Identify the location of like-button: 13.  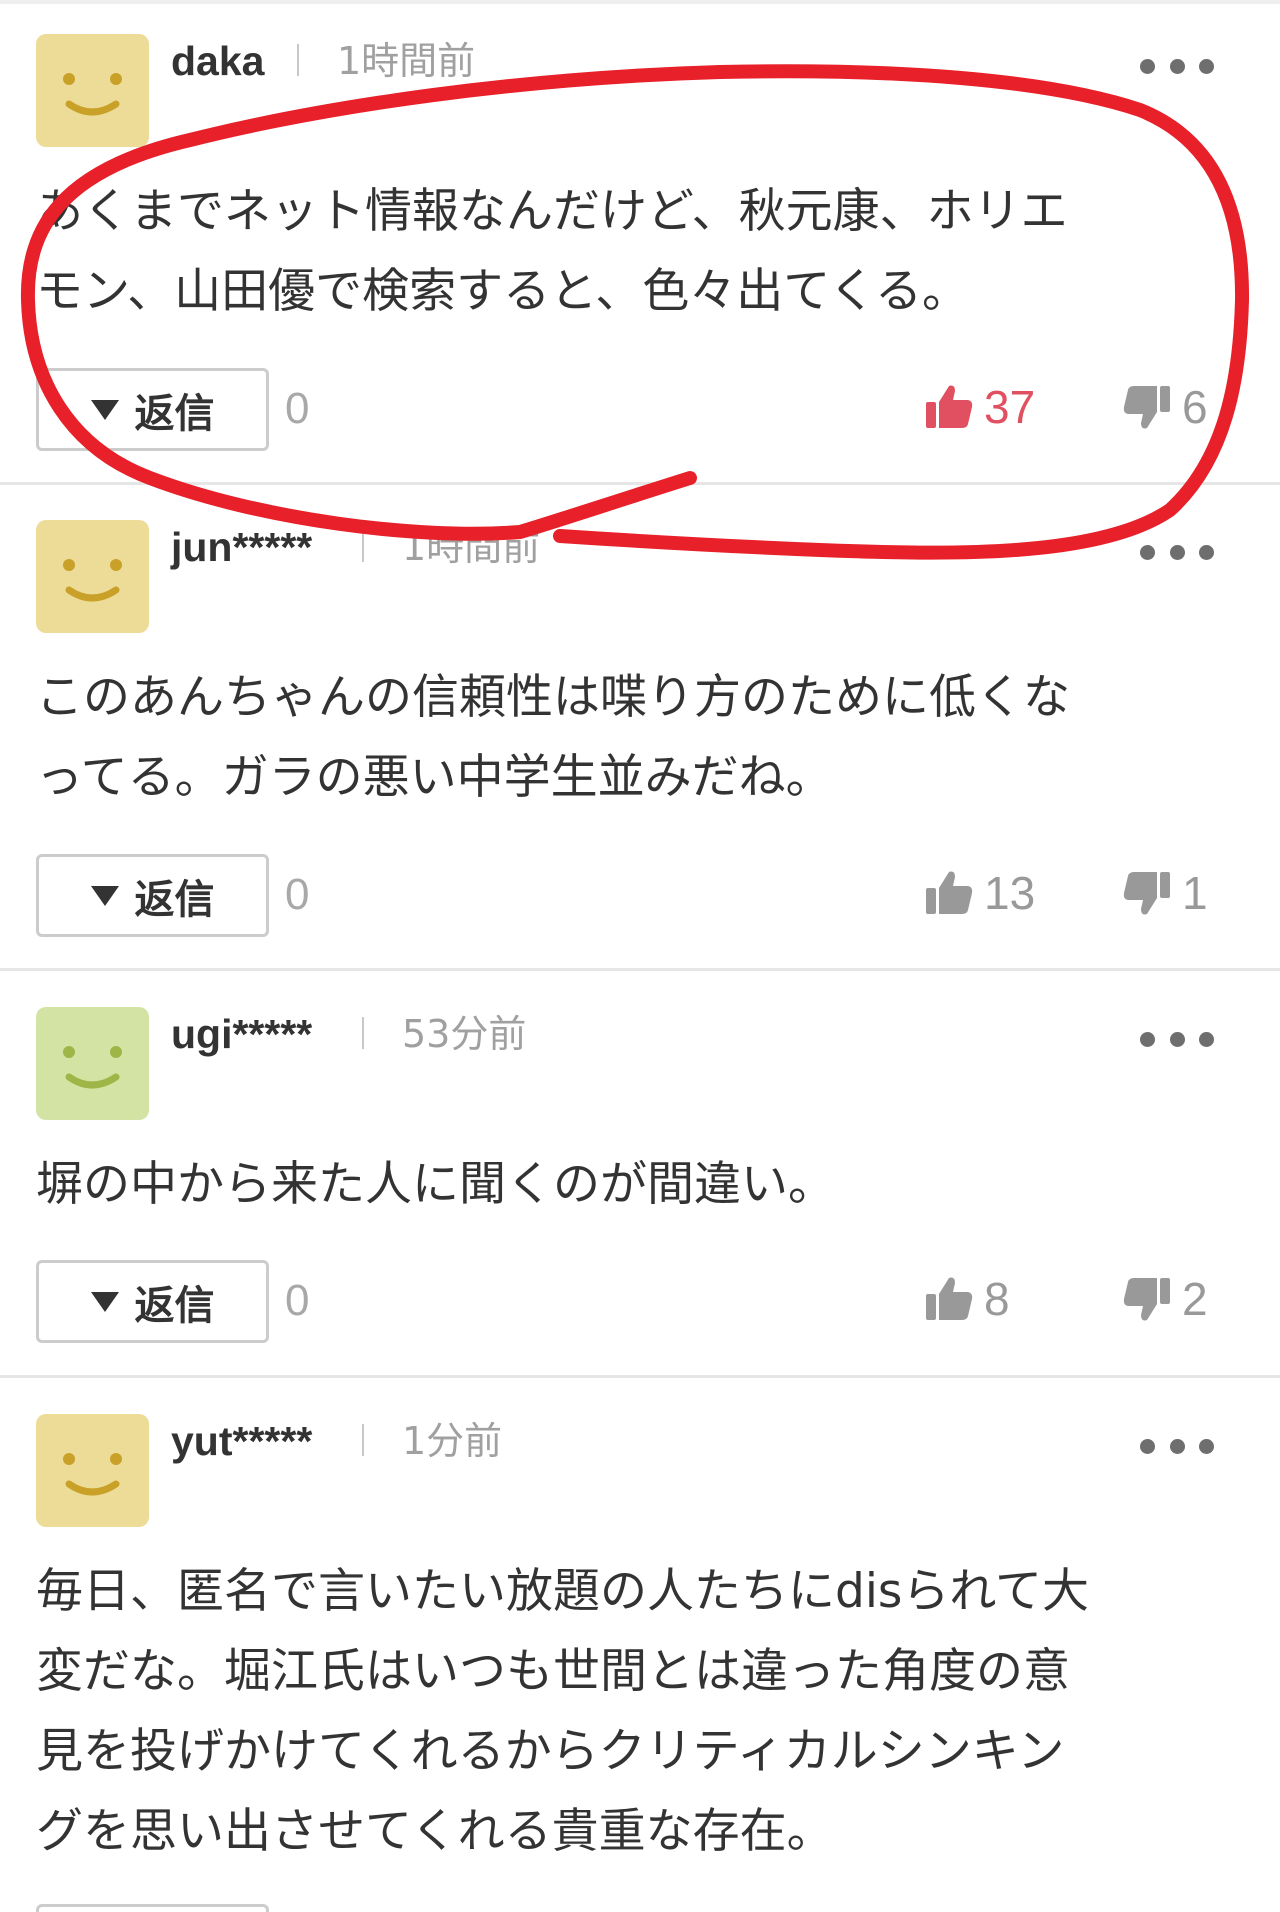
(979, 893).